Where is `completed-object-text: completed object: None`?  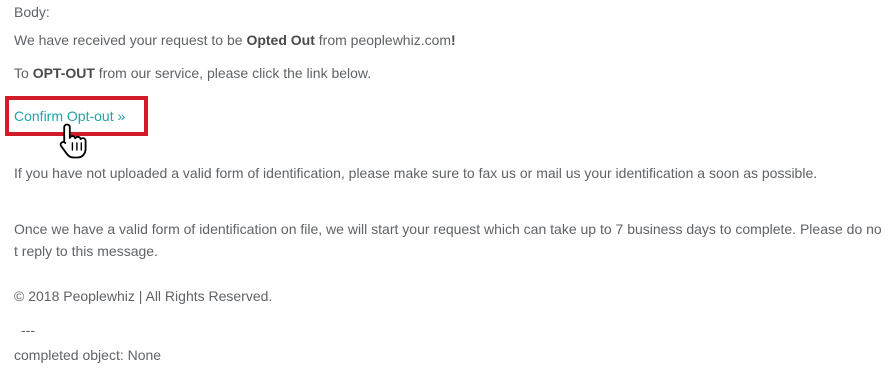 completed-object-text: completed object: None is located at coordinates (88, 355).